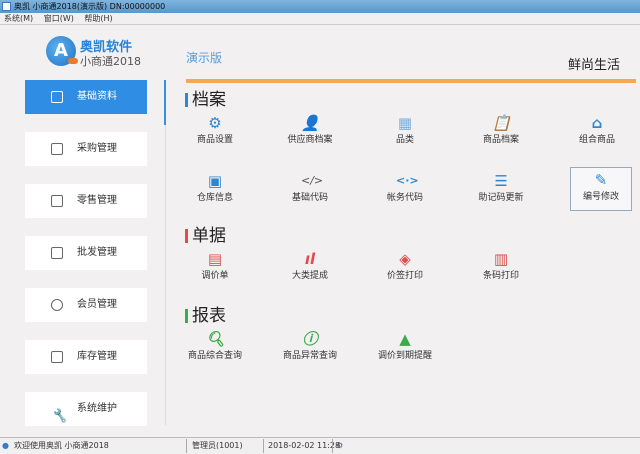  What do you see at coordinates (309, 276) in the screenshot?
I see `item-label: 大类提成` at bounding box center [309, 276].